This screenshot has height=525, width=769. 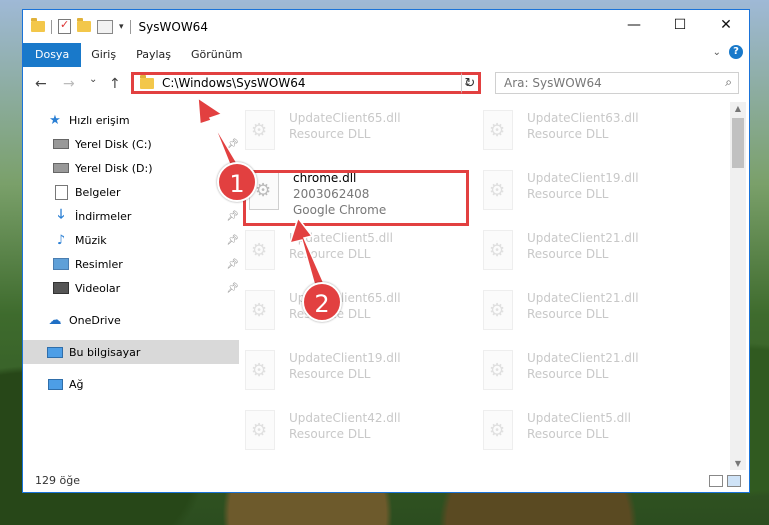 I want to click on forward-arrow-icon: →, so click(x=69, y=84).